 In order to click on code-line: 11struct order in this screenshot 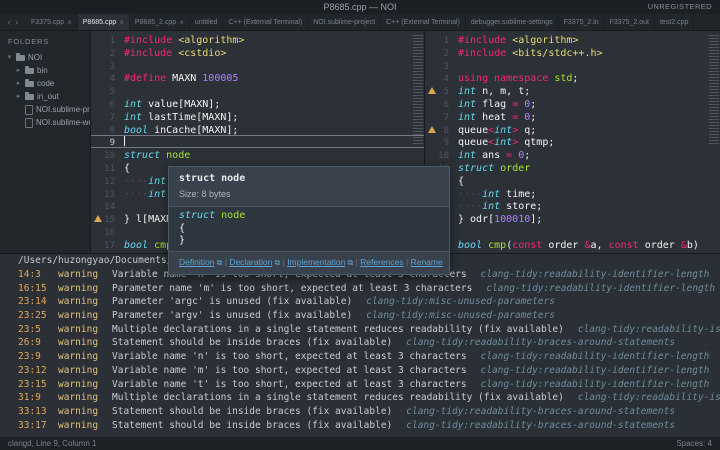, I will do `click(572, 167)`.